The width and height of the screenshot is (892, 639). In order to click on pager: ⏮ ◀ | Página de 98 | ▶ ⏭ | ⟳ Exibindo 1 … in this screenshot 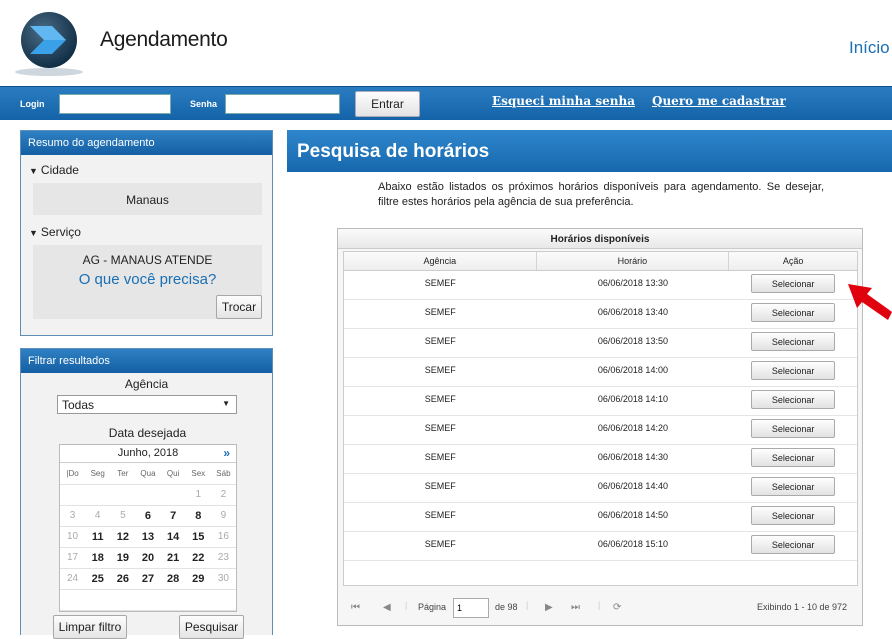, I will do `click(600, 608)`.